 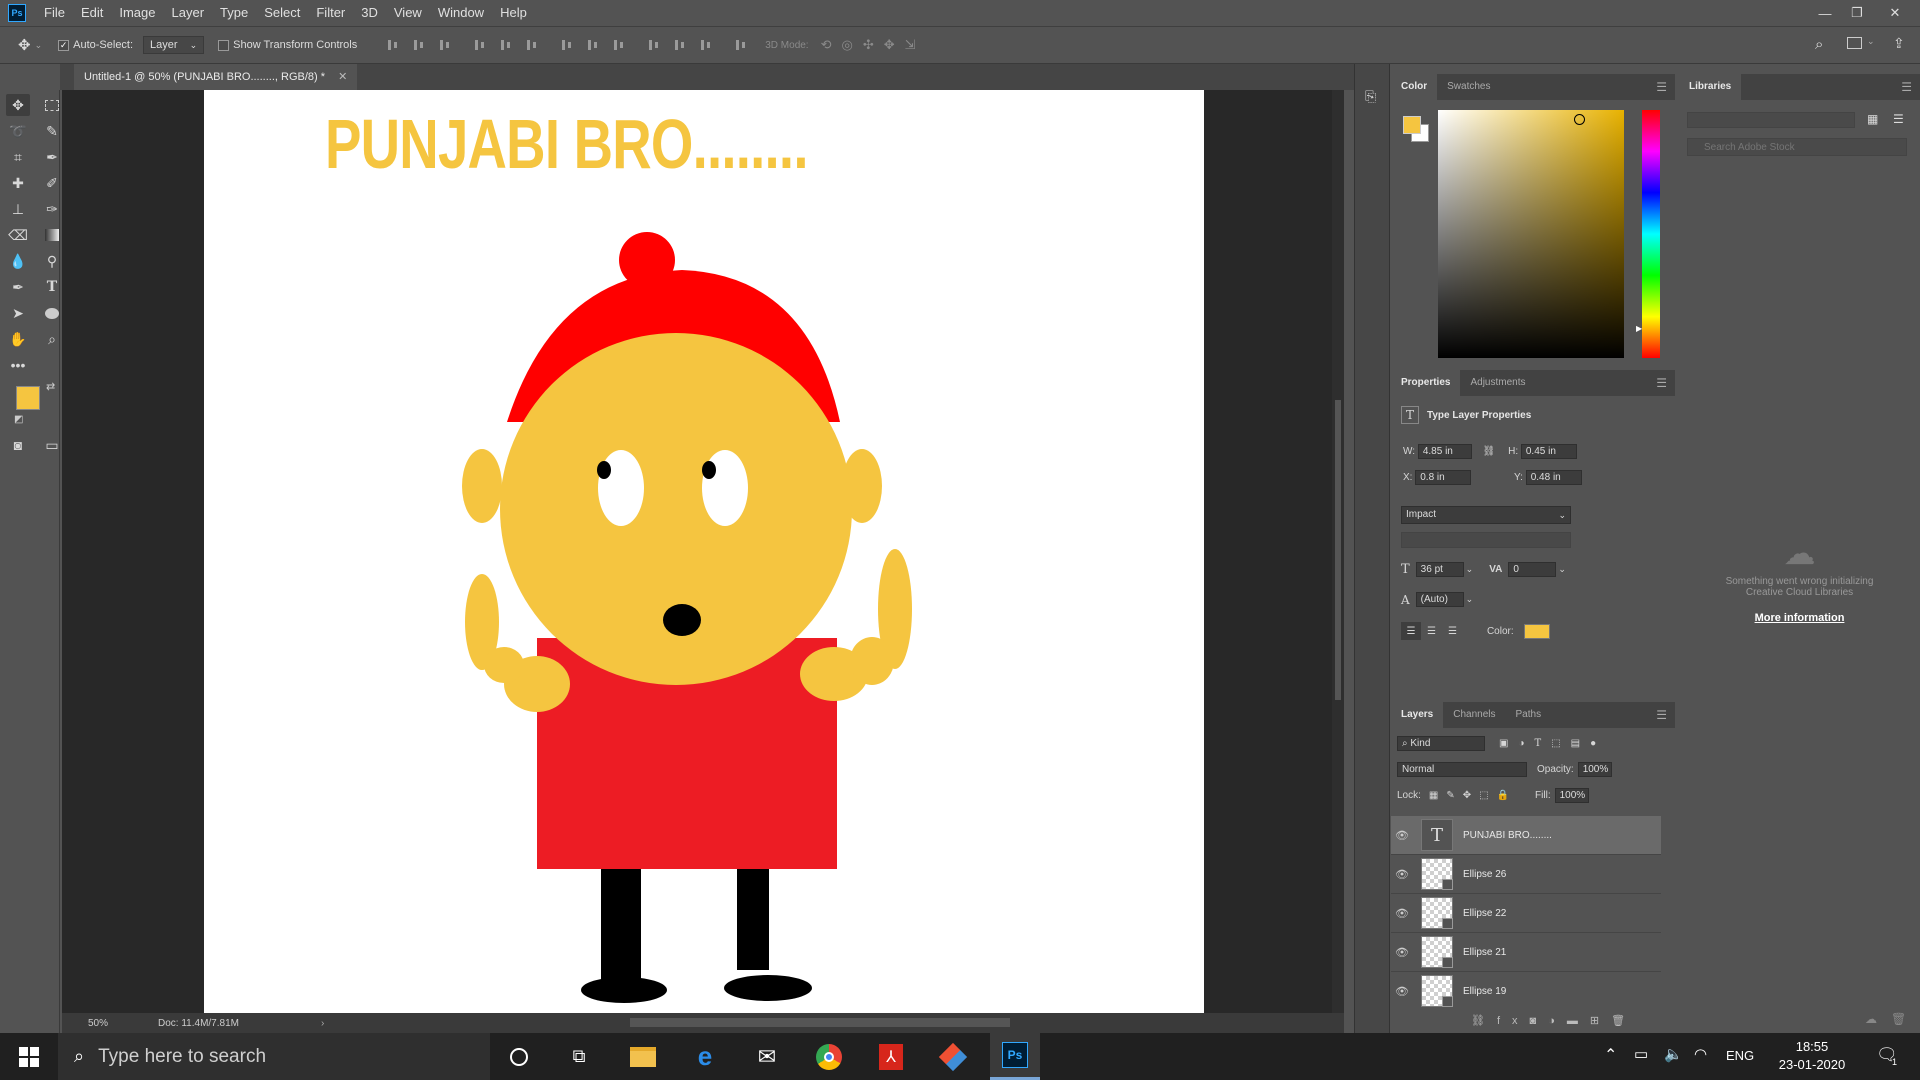 What do you see at coordinates (92, 13) in the screenshot?
I see `menu-edit: Edit` at bounding box center [92, 13].